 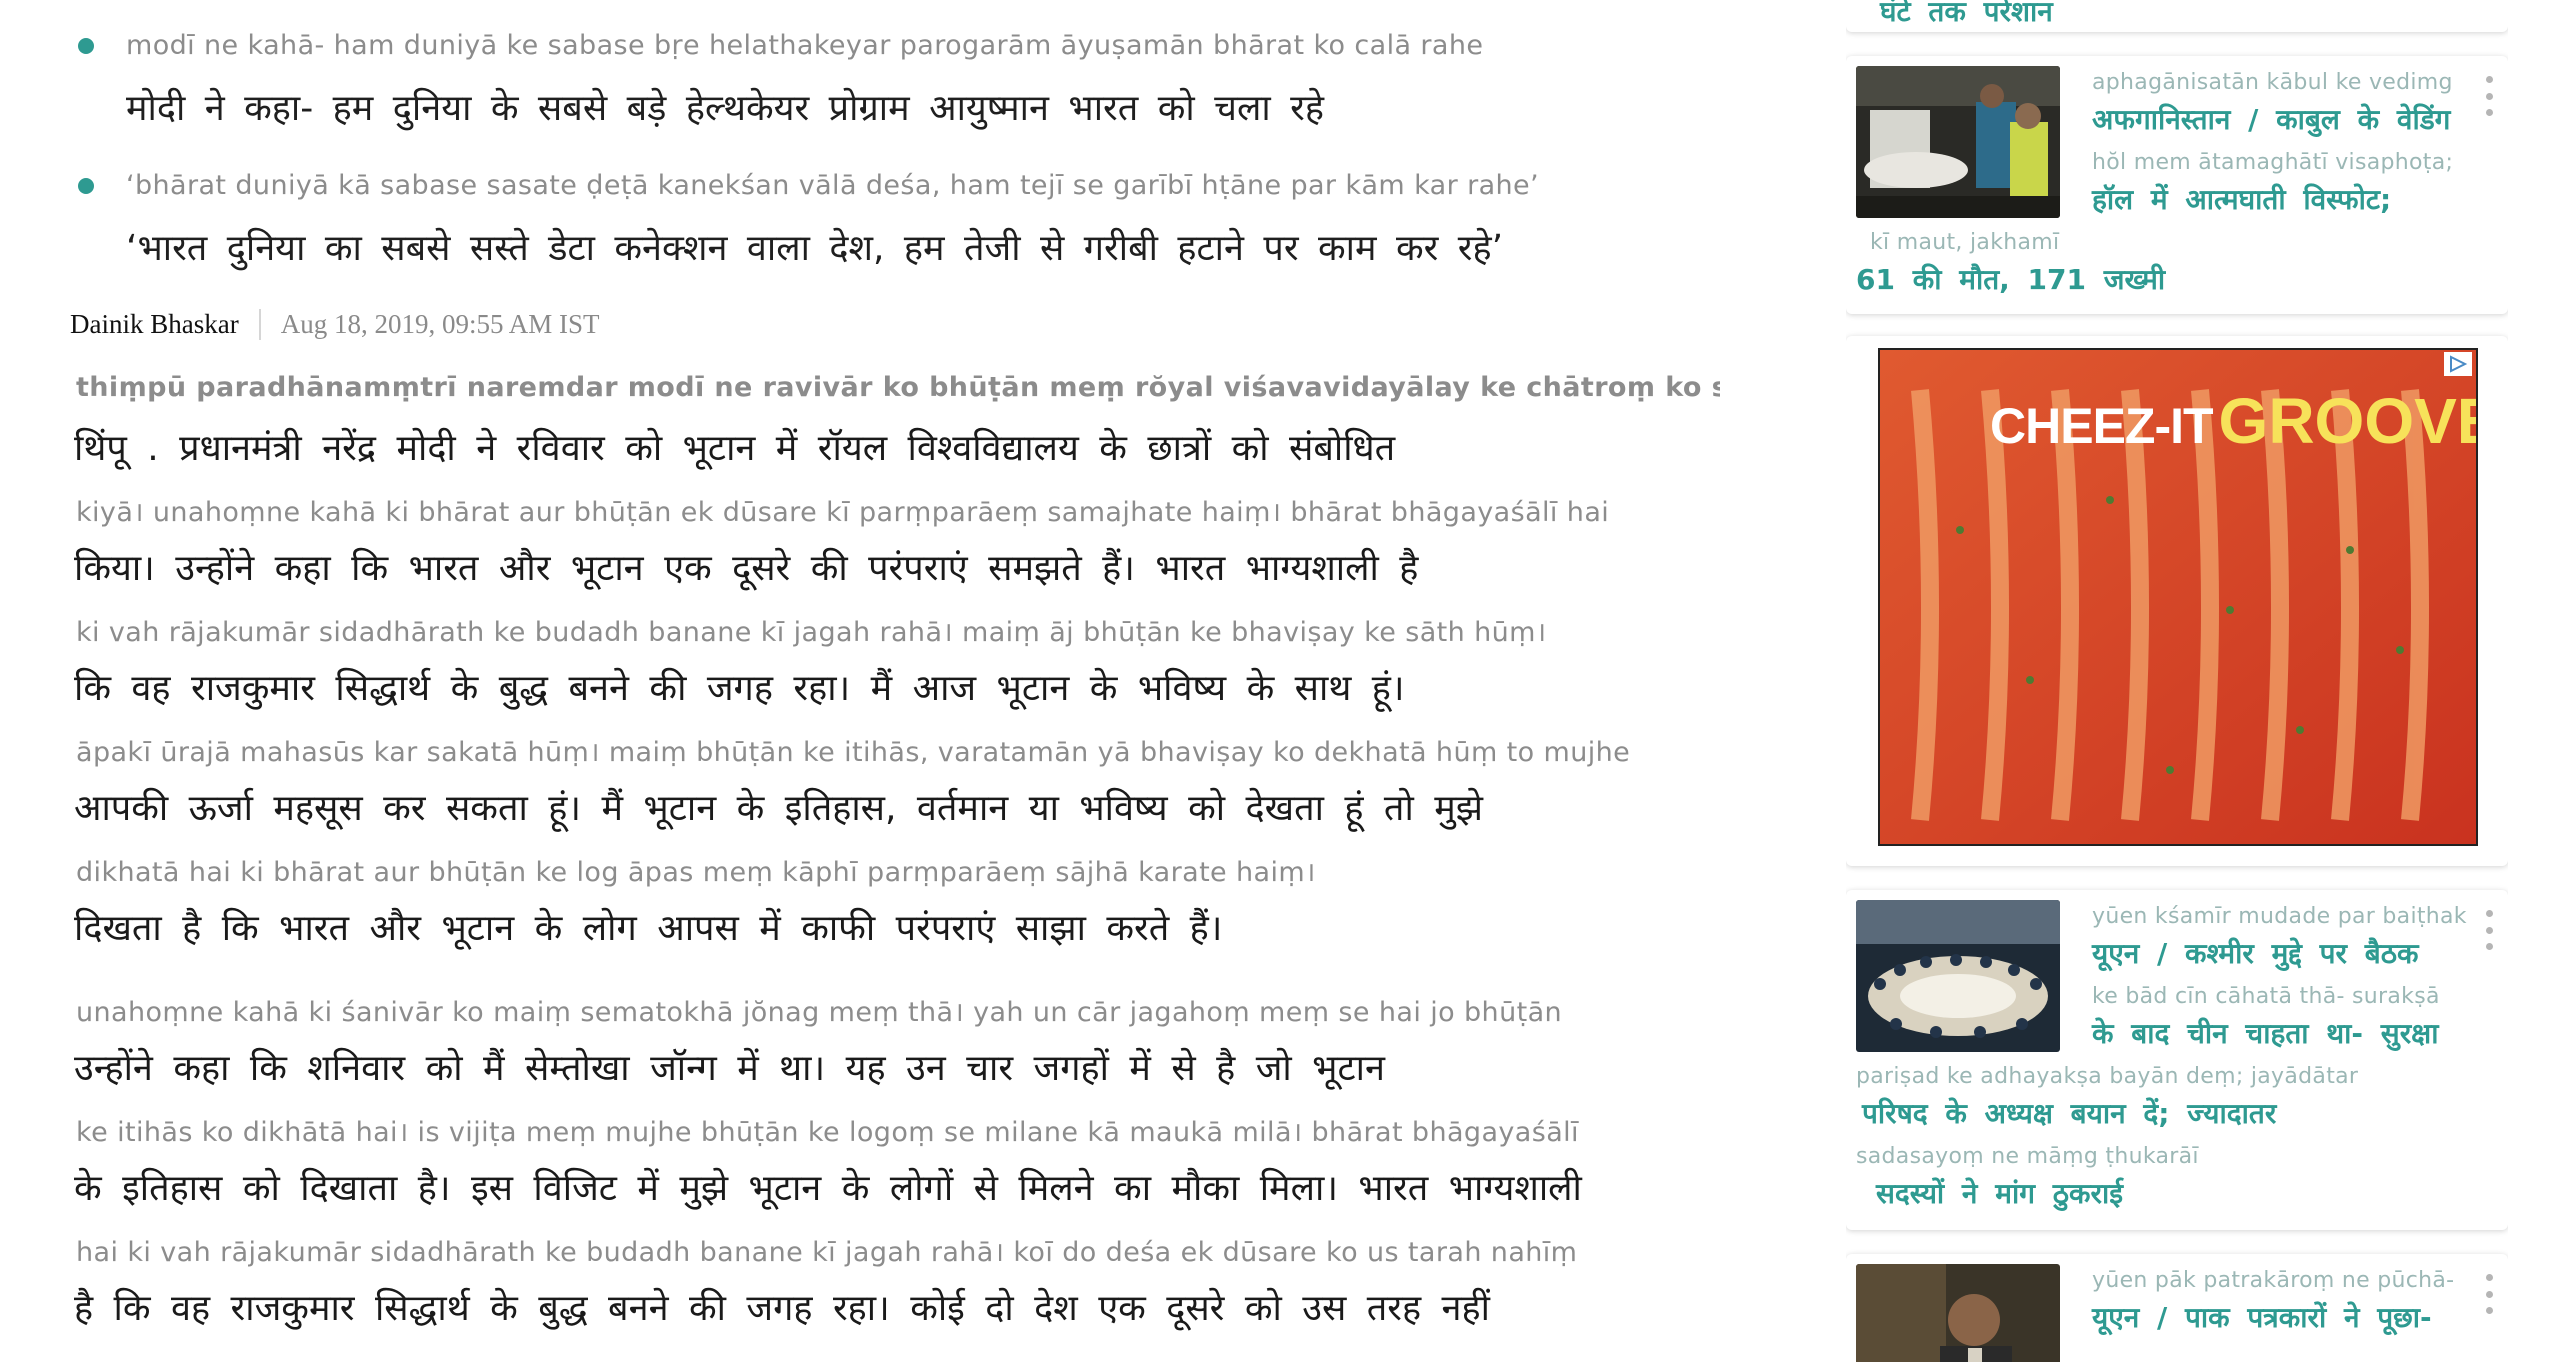 What do you see at coordinates (2102, 426) in the screenshot?
I see `ad-brand-left: CHEEZ-IT` at bounding box center [2102, 426].